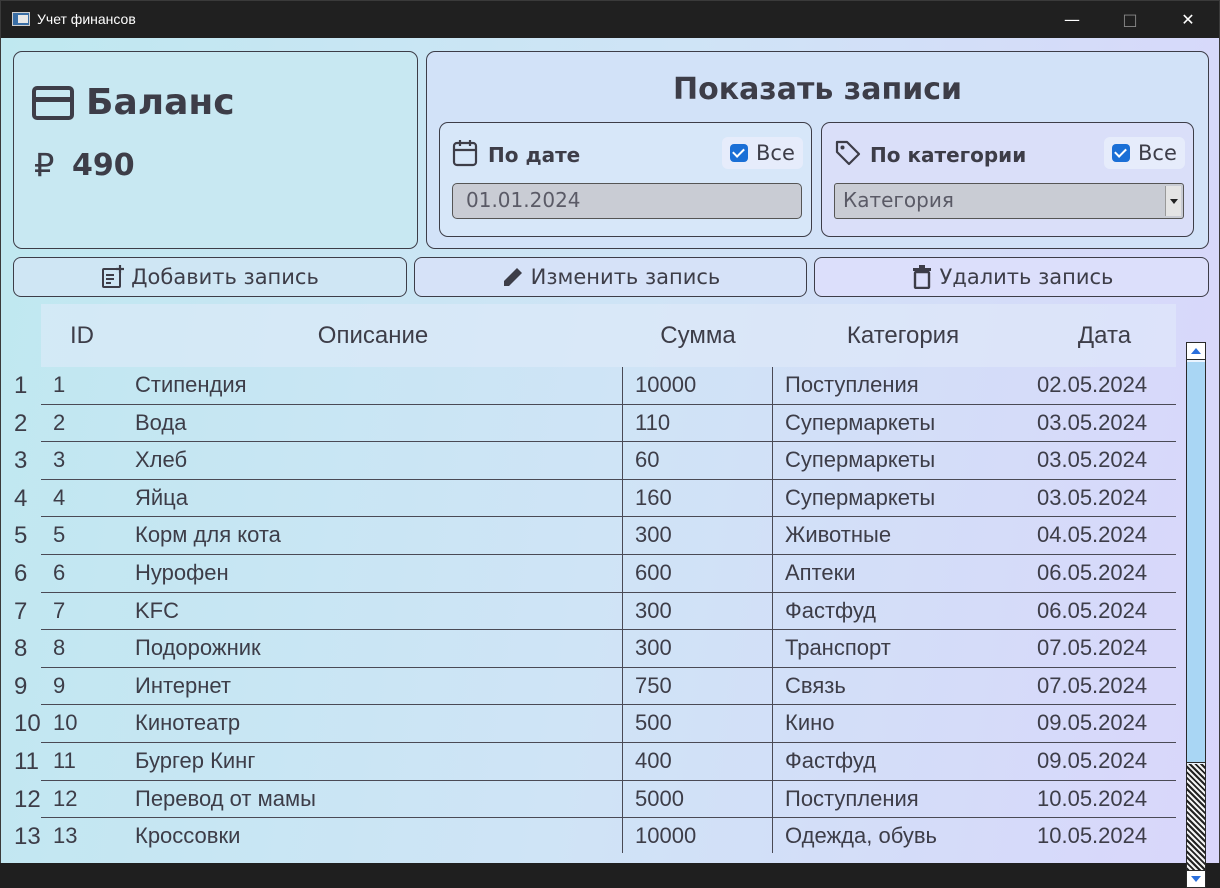  What do you see at coordinates (82, 611) in the screenshot?
I see `cell-id: 7` at bounding box center [82, 611].